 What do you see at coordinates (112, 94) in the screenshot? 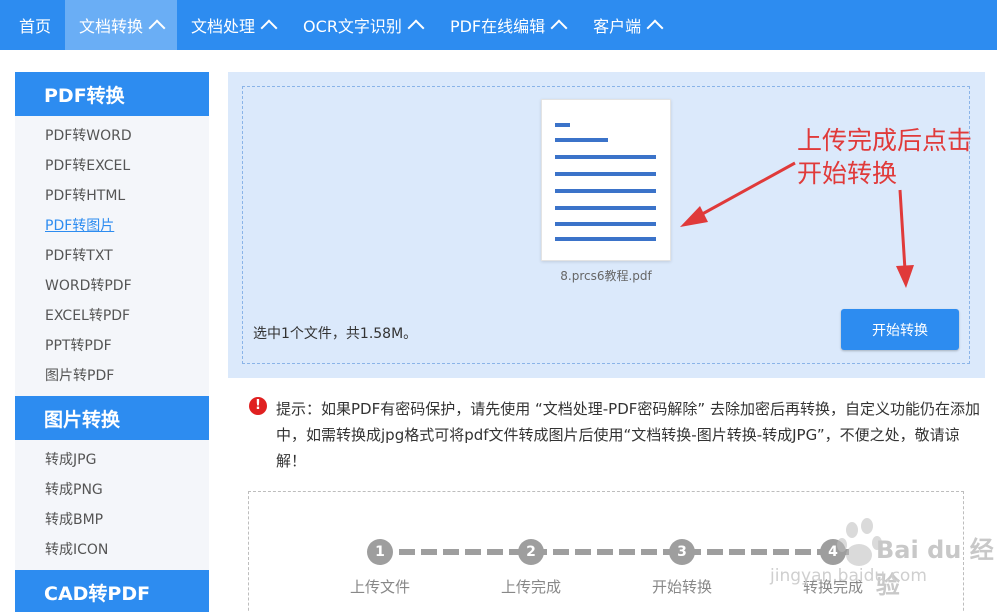
I see `sidebar-section-title: PDF转换` at bounding box center [112, 94].